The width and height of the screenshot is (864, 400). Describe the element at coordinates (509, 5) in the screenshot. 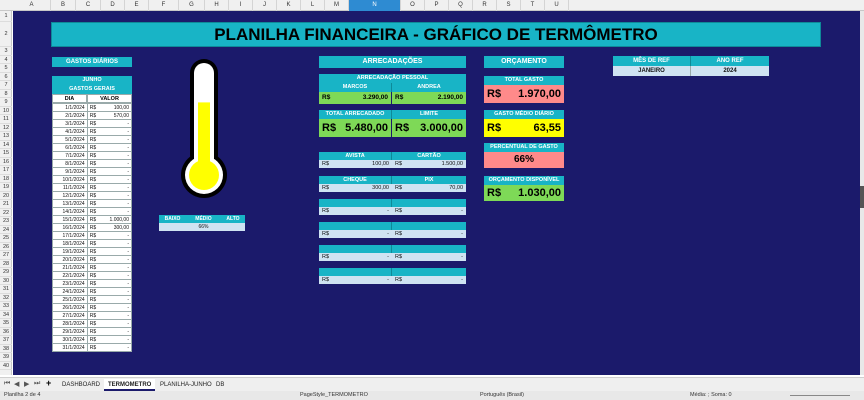

I see `column-header-s: S` at that location.